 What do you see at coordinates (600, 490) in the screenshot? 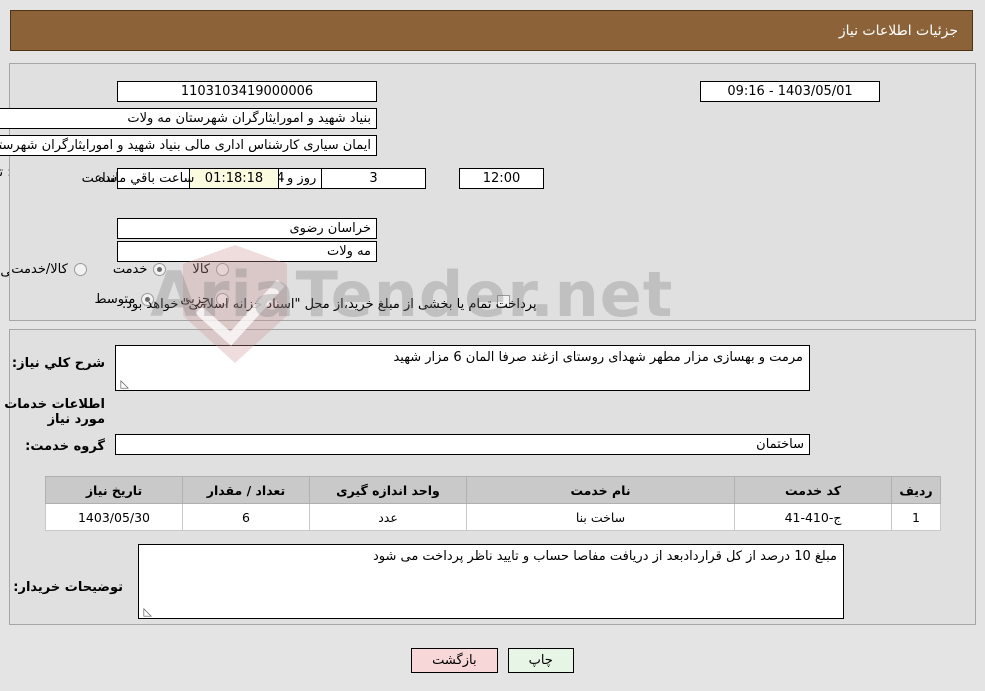
I see `col-service-name: نام خدمت` at bounding box center [600, 490].